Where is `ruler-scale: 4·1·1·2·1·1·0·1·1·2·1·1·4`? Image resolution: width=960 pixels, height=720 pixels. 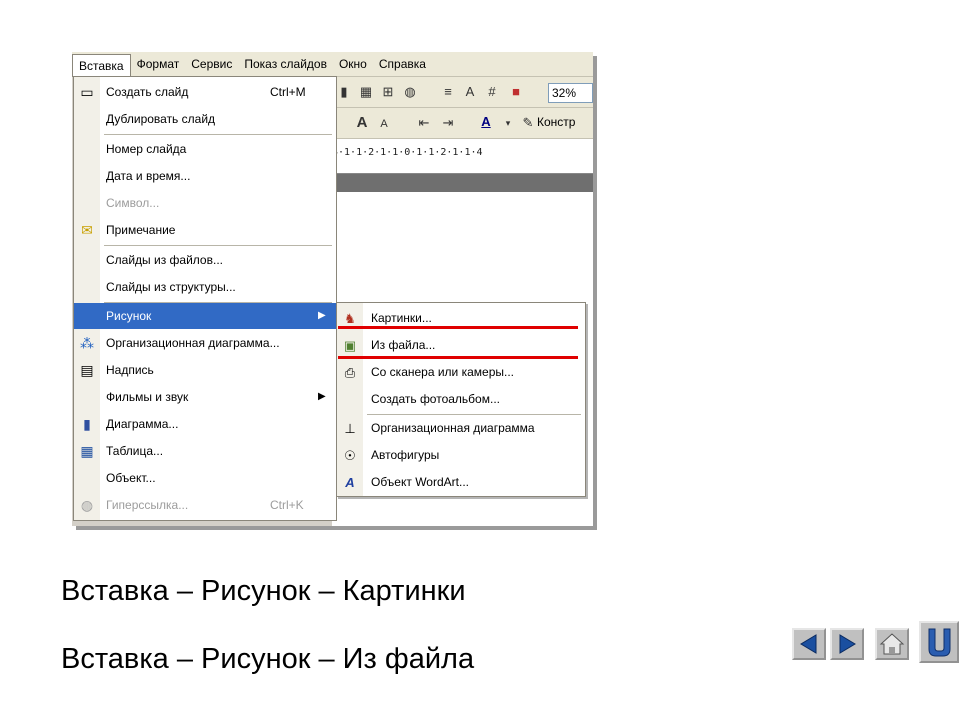
ruler-scale: 4·1·1·2·1·1·0·1·1·2·1·1·4 is located at coordinates (407, 152).